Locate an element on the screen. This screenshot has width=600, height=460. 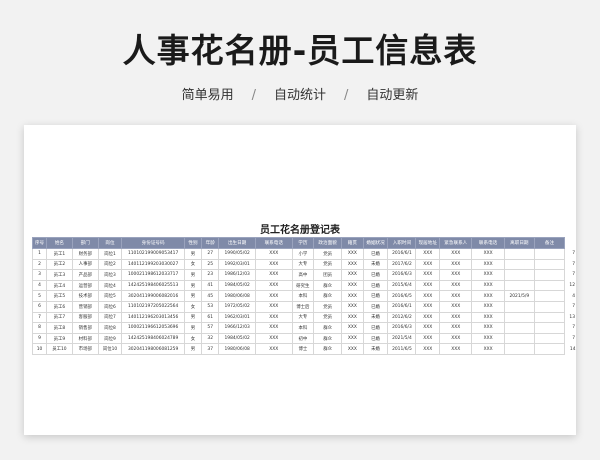
column-header: 紧急联系人 is located at coordinates (456, 243).